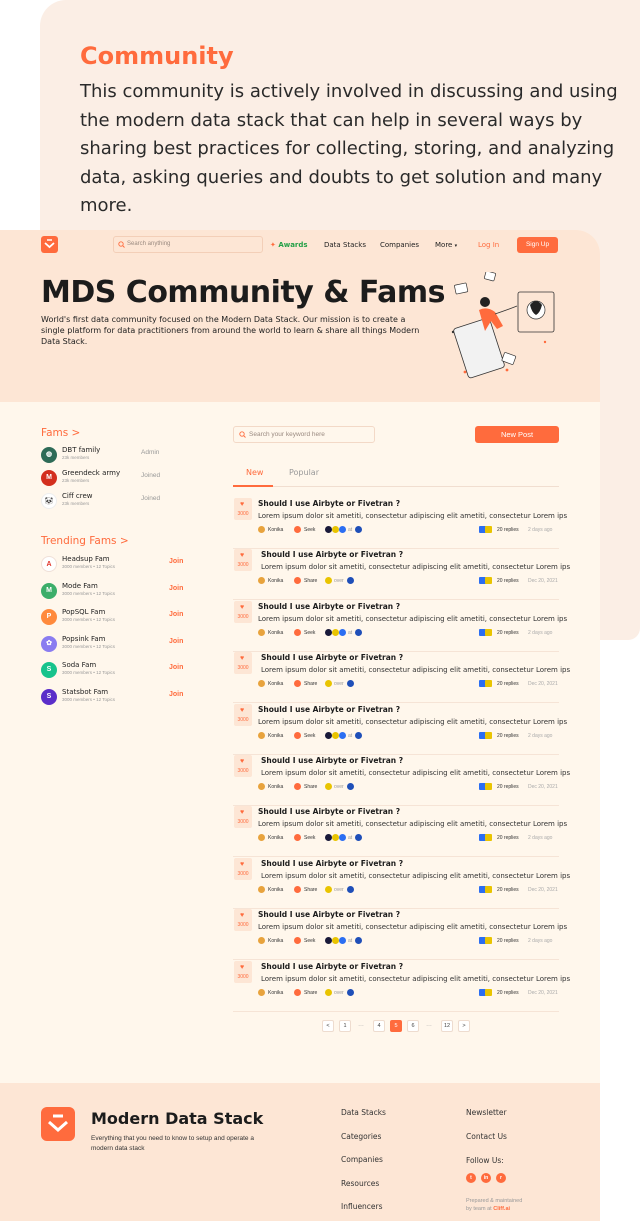  I want to click on trending-fam-name: Statsbot Fam, so click(85, 692).